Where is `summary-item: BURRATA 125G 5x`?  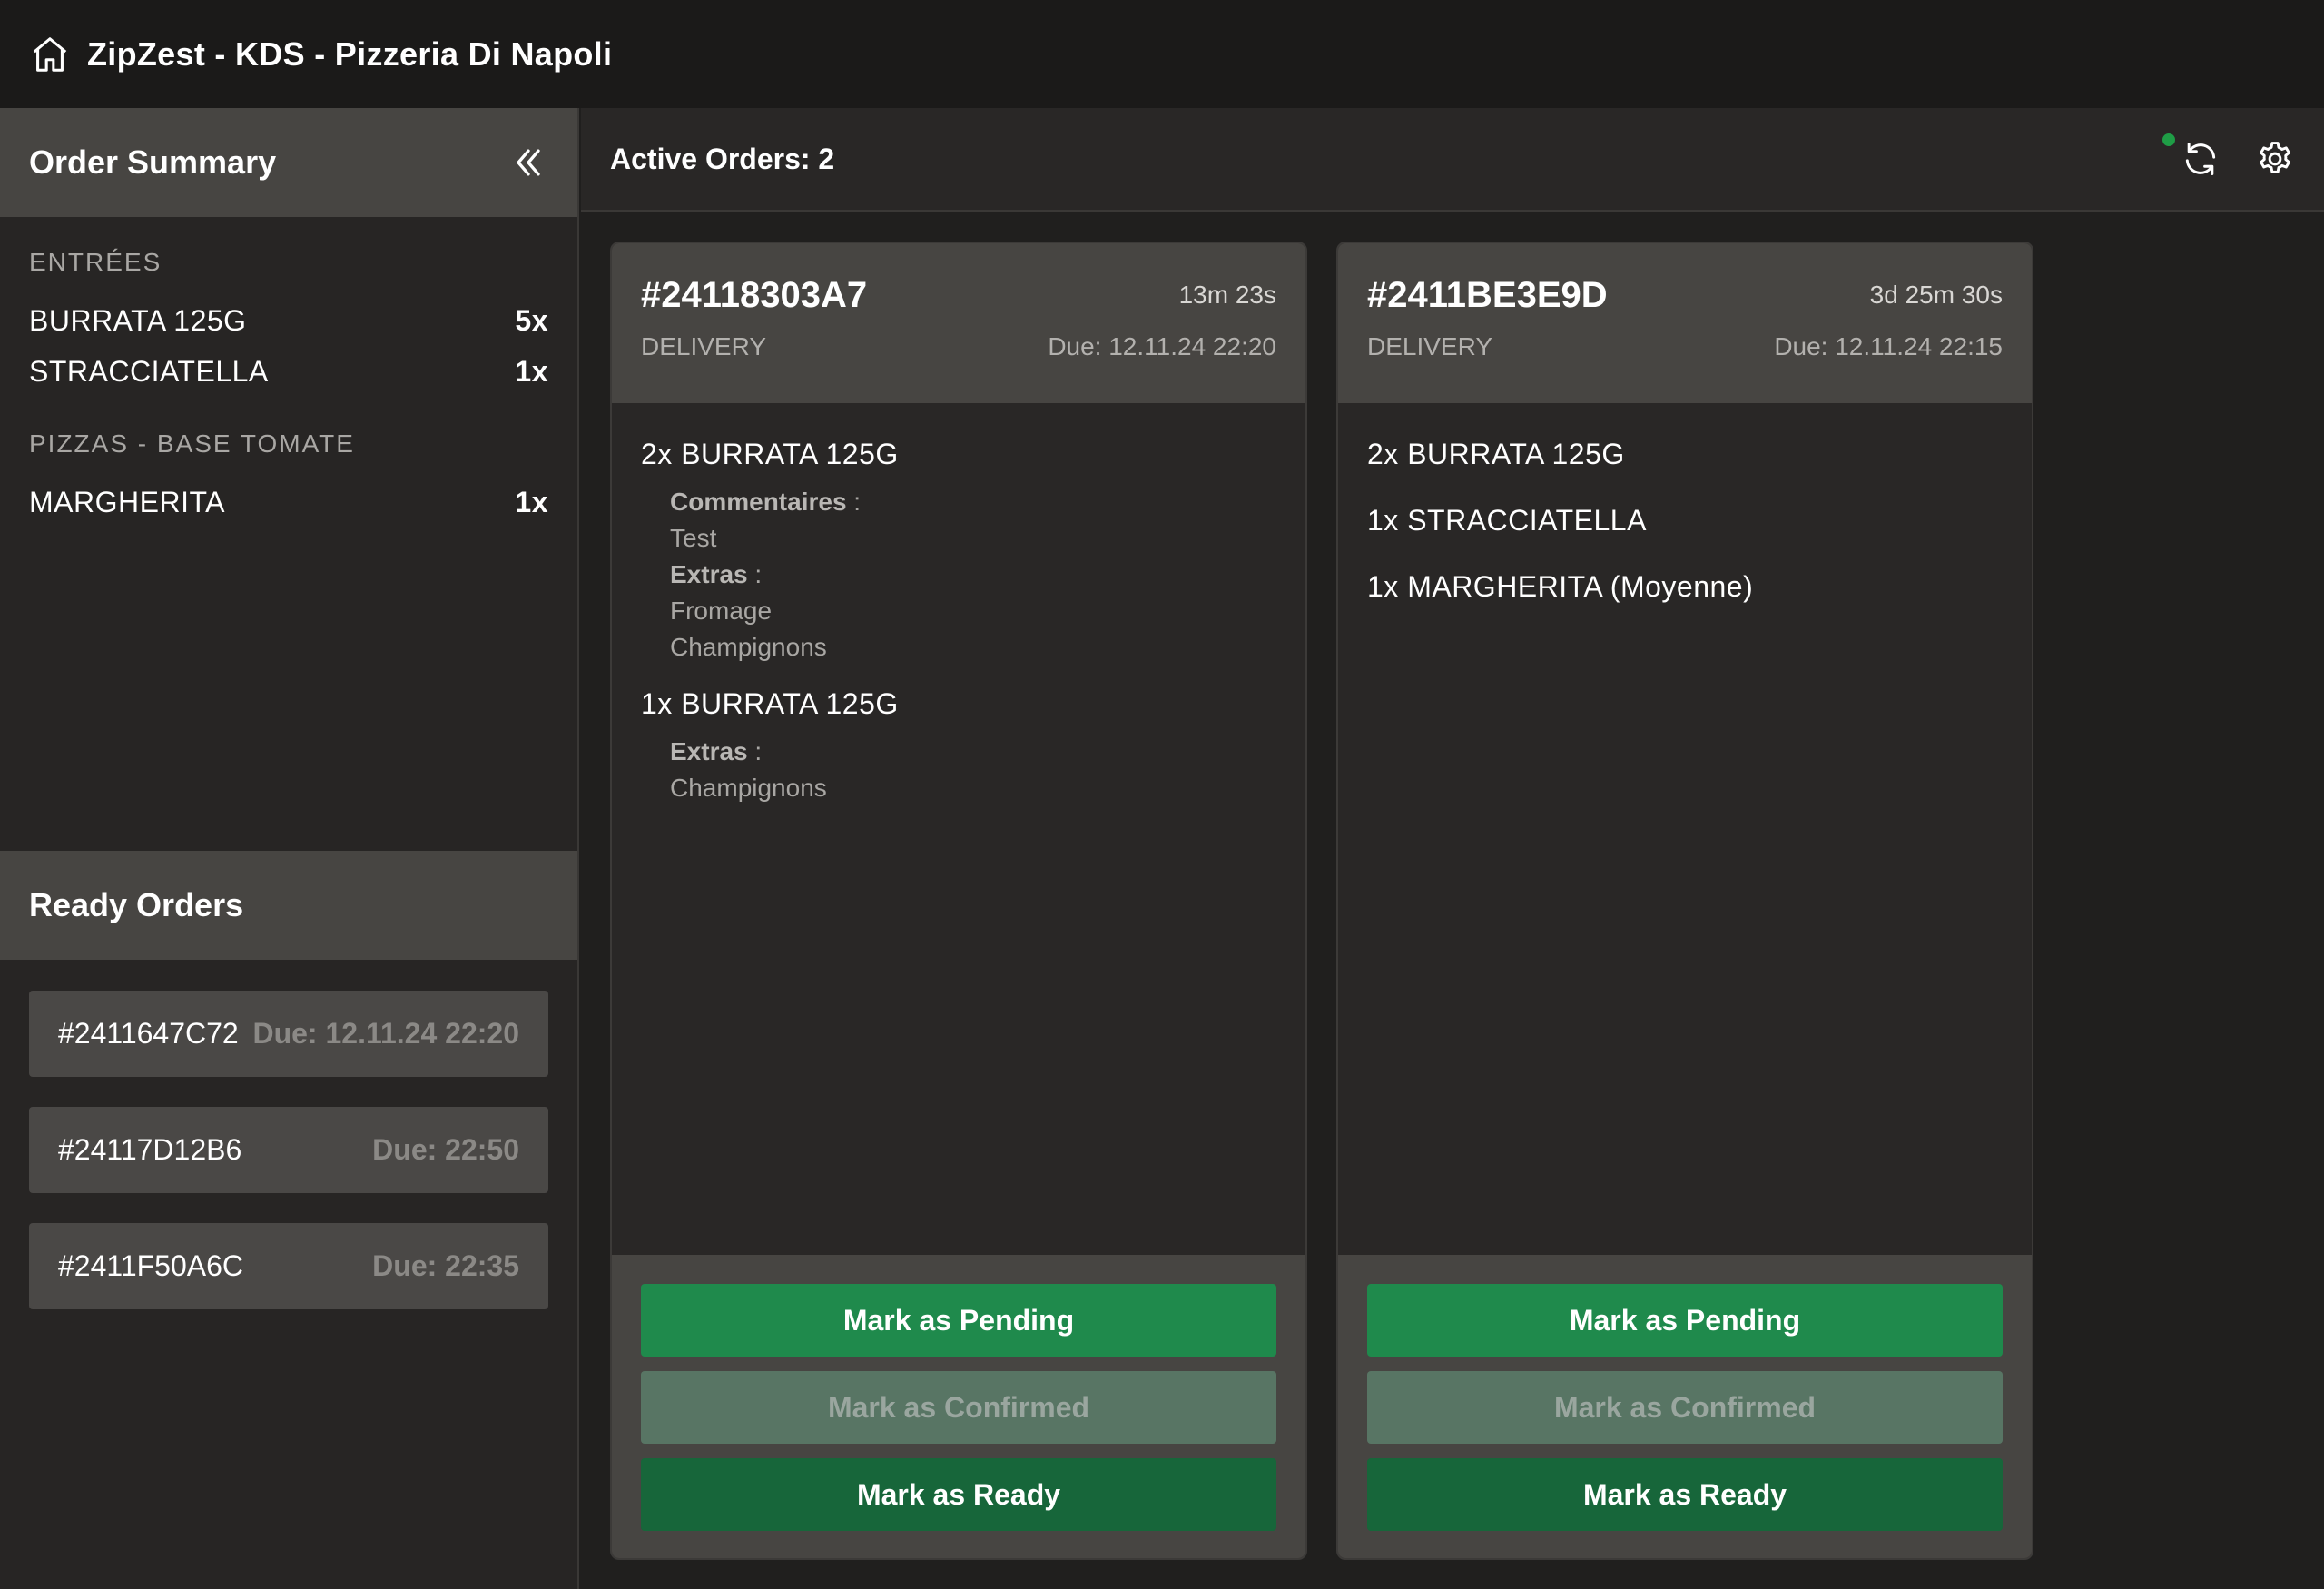 summary-item: BURRATA 125G 5x is located at coordinates (288, 320).